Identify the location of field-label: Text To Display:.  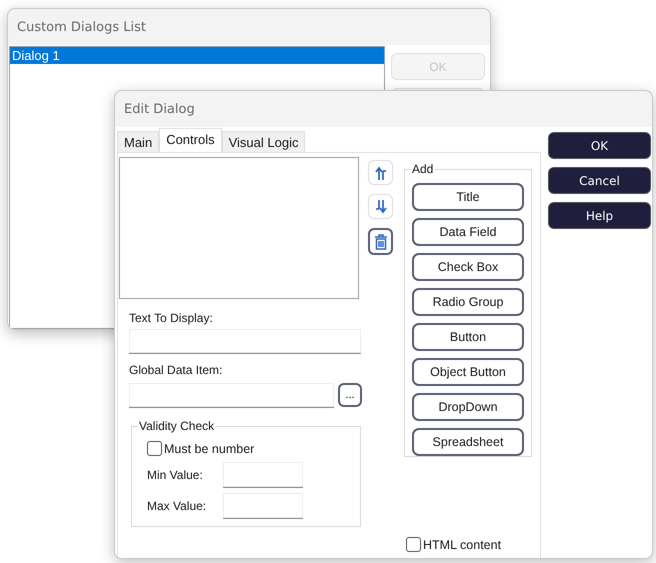
(171, 318).